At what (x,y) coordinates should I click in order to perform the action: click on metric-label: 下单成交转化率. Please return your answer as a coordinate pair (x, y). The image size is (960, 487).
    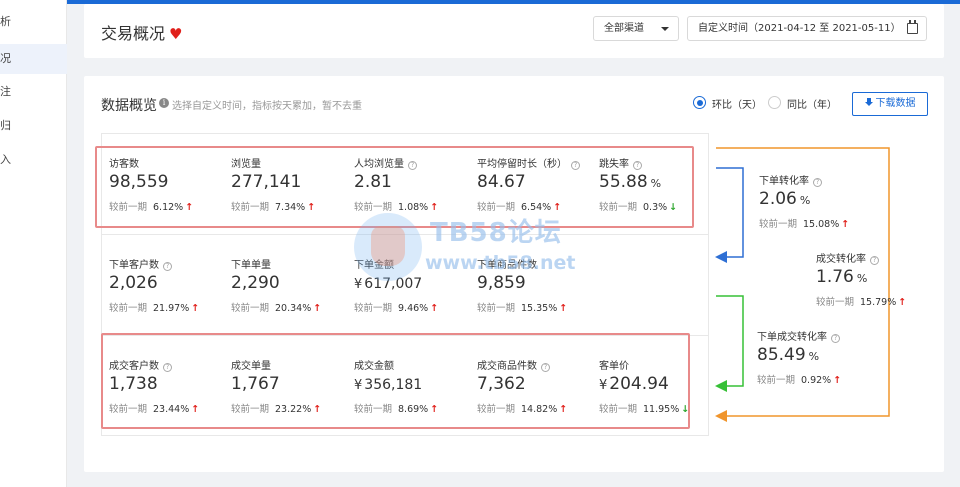
    Looking at the image, I should click on (792, 337).